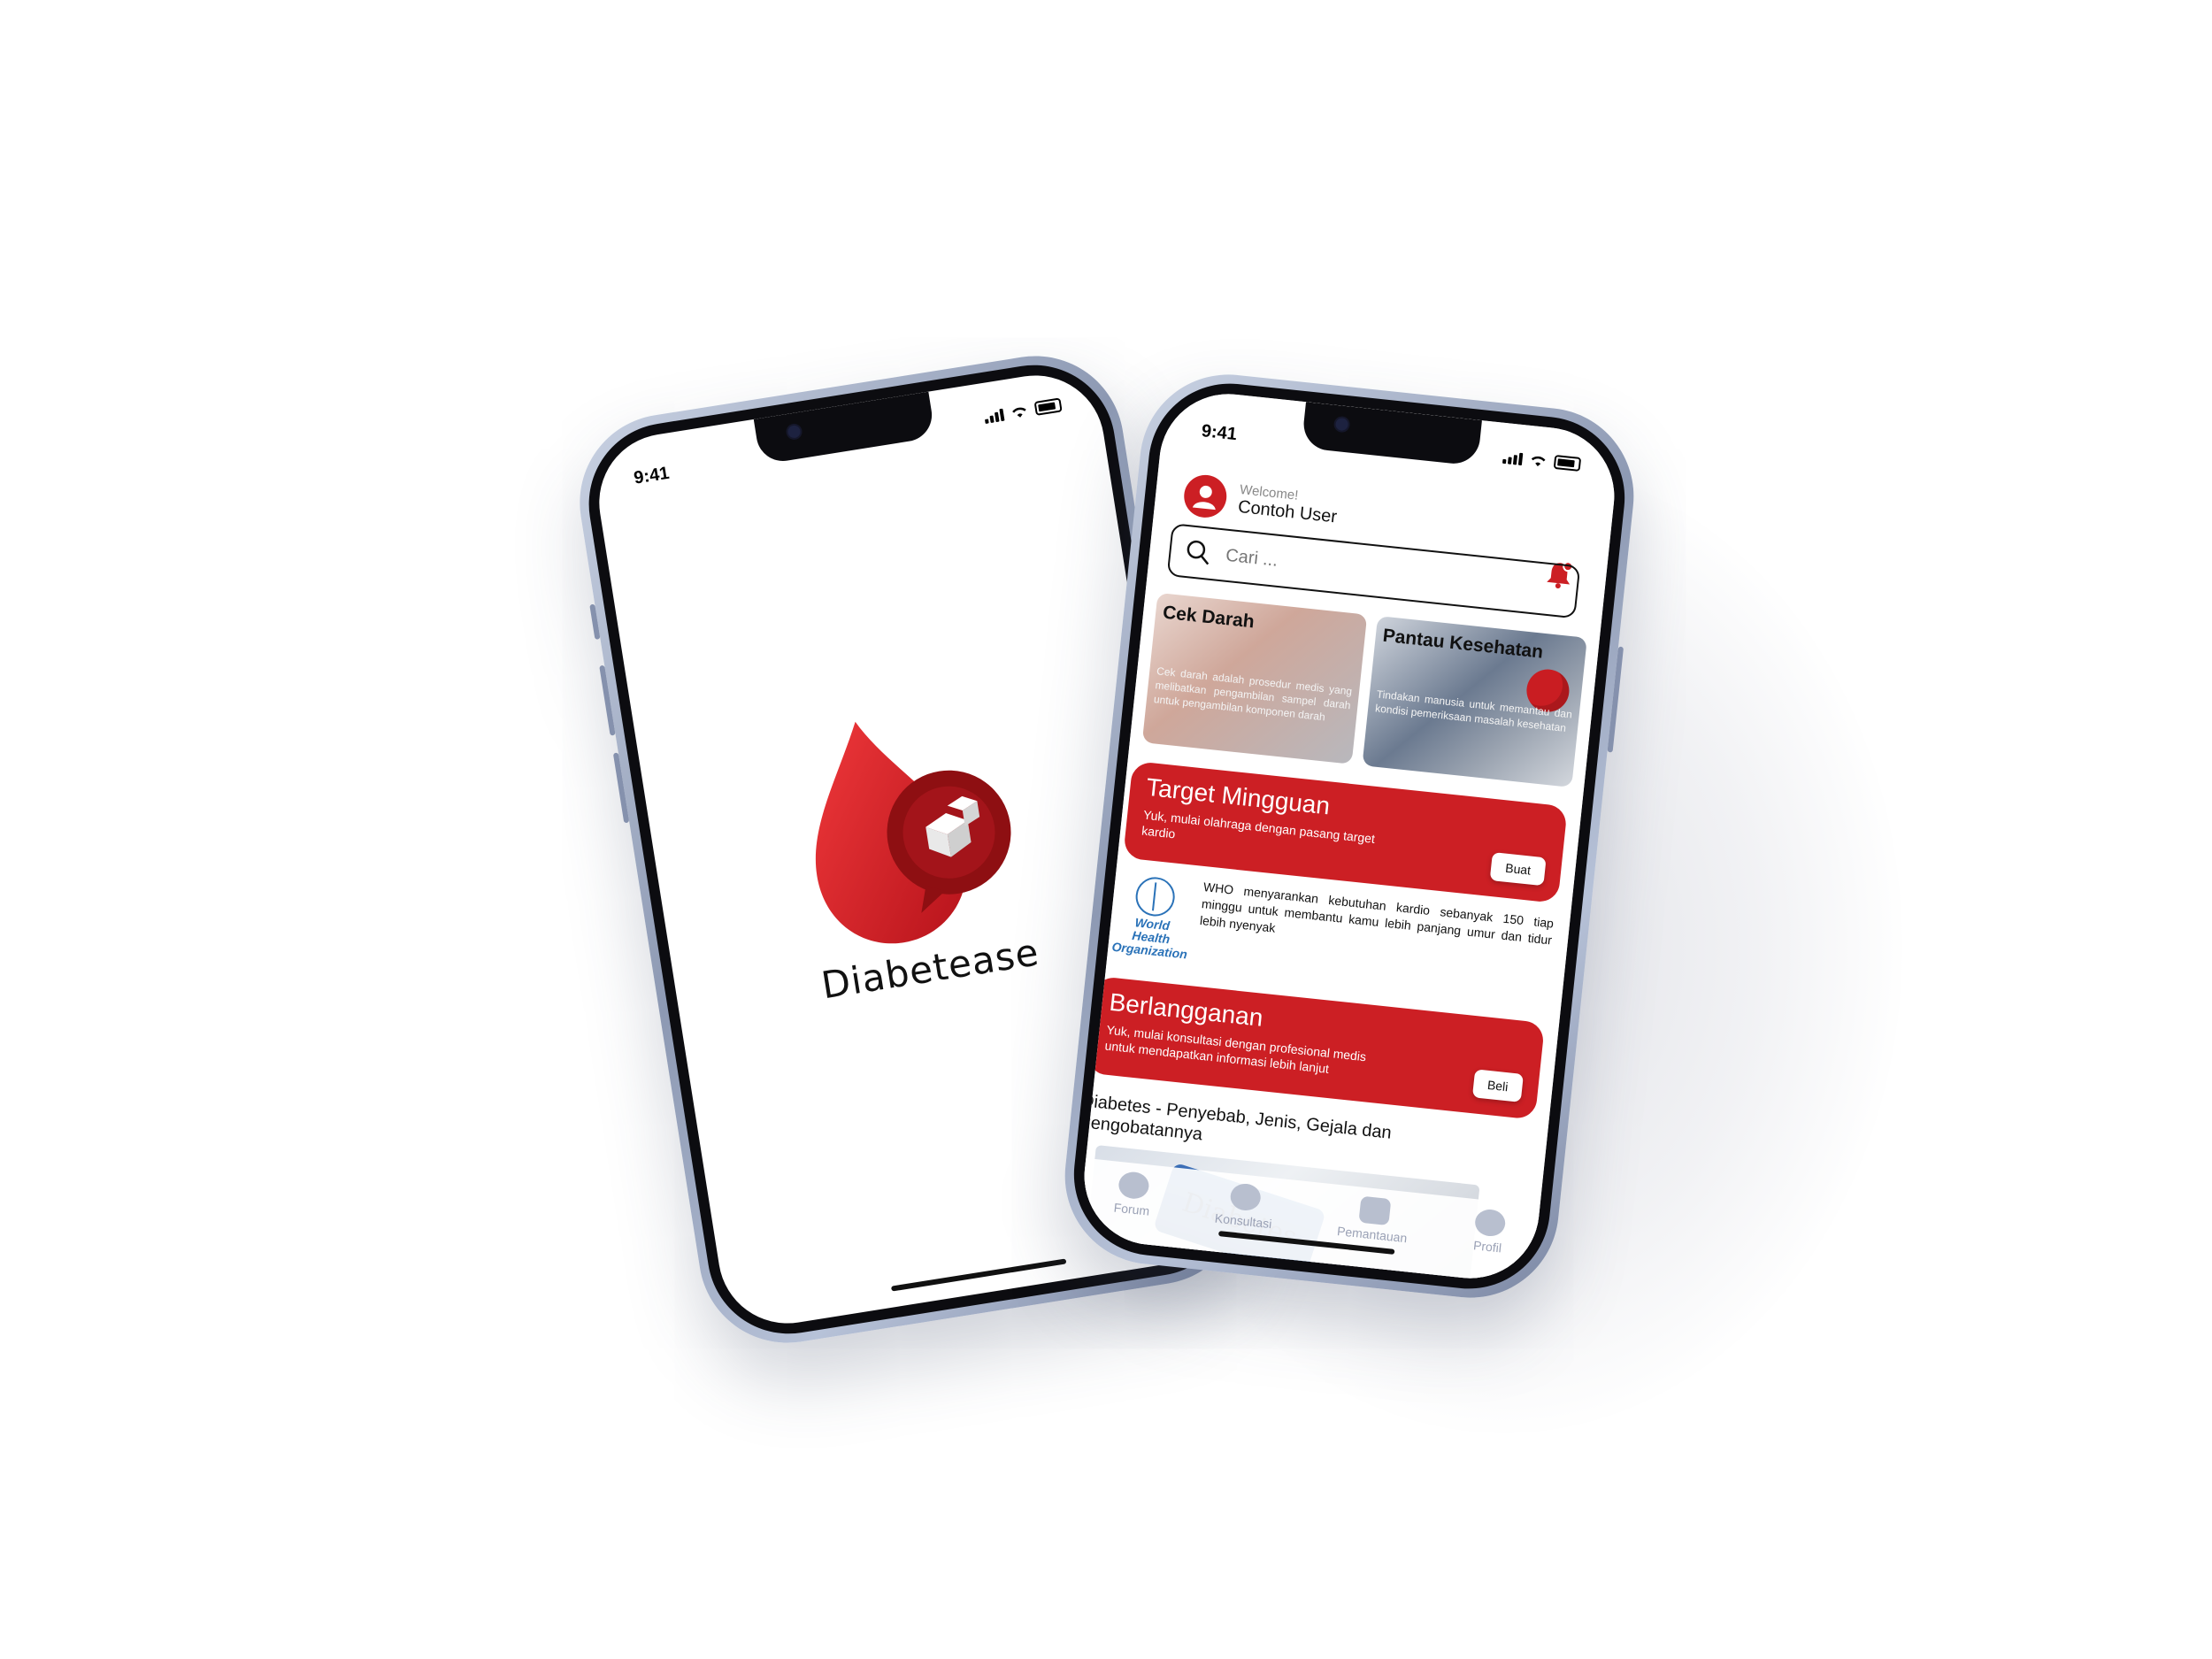 The width and height of the screenshot is (2212, 1659). I want to click on tab-profil: Profil, so click(1488, 1240).